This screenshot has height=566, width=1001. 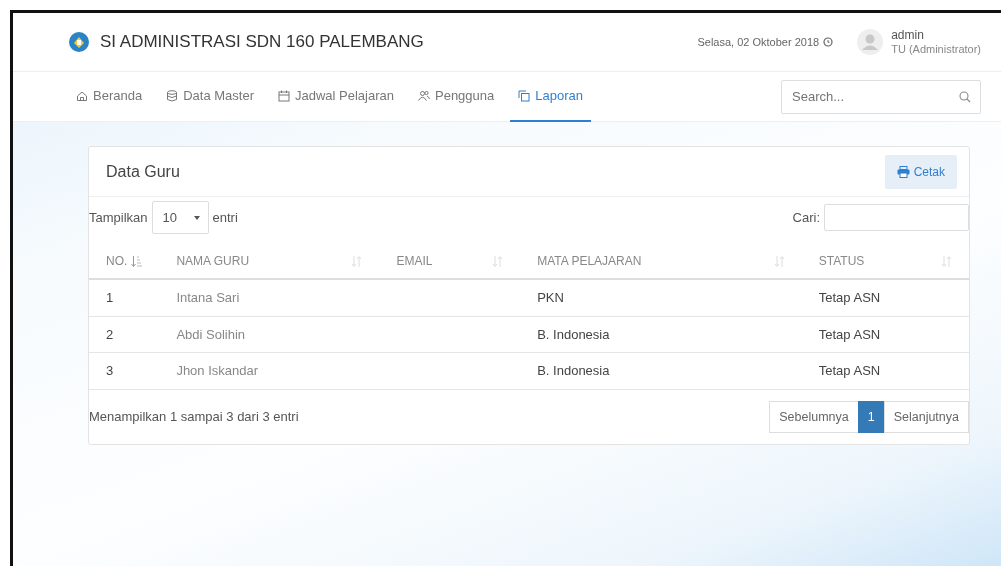 What do you see at coordinates (172, 95) in the screenshot?
I see `database-icon` at bounding box center [172, 95].